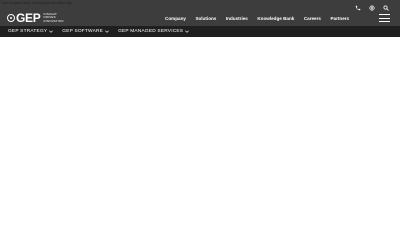  Describe the element at coordinates (358, 7) in the screenshot. I see `phone-icon` at that location.